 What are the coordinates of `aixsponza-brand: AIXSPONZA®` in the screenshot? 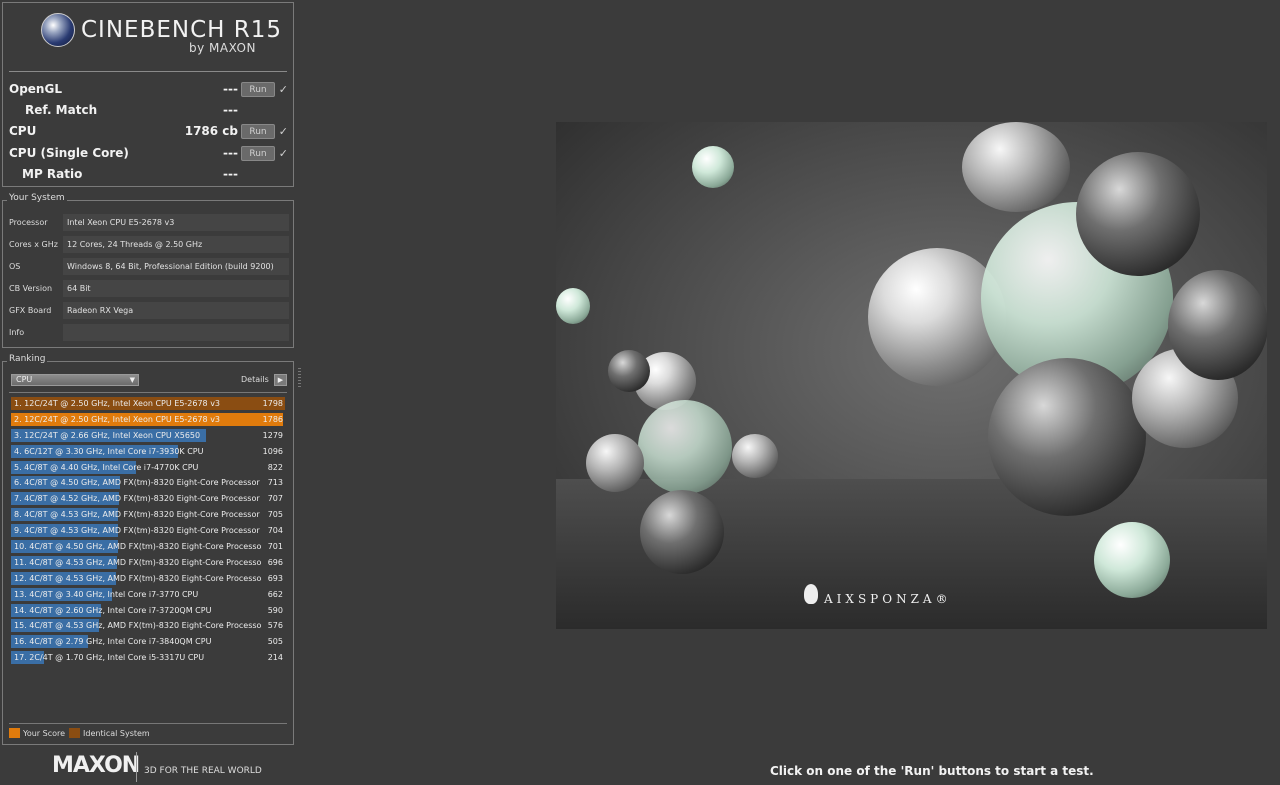 It's located at (888, 599).